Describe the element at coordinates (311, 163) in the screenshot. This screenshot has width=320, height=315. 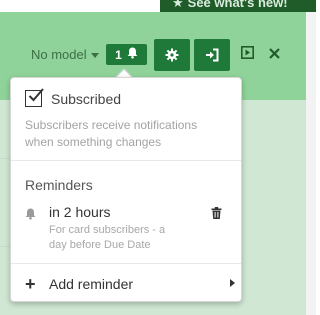
I see `right-edge` at that location.